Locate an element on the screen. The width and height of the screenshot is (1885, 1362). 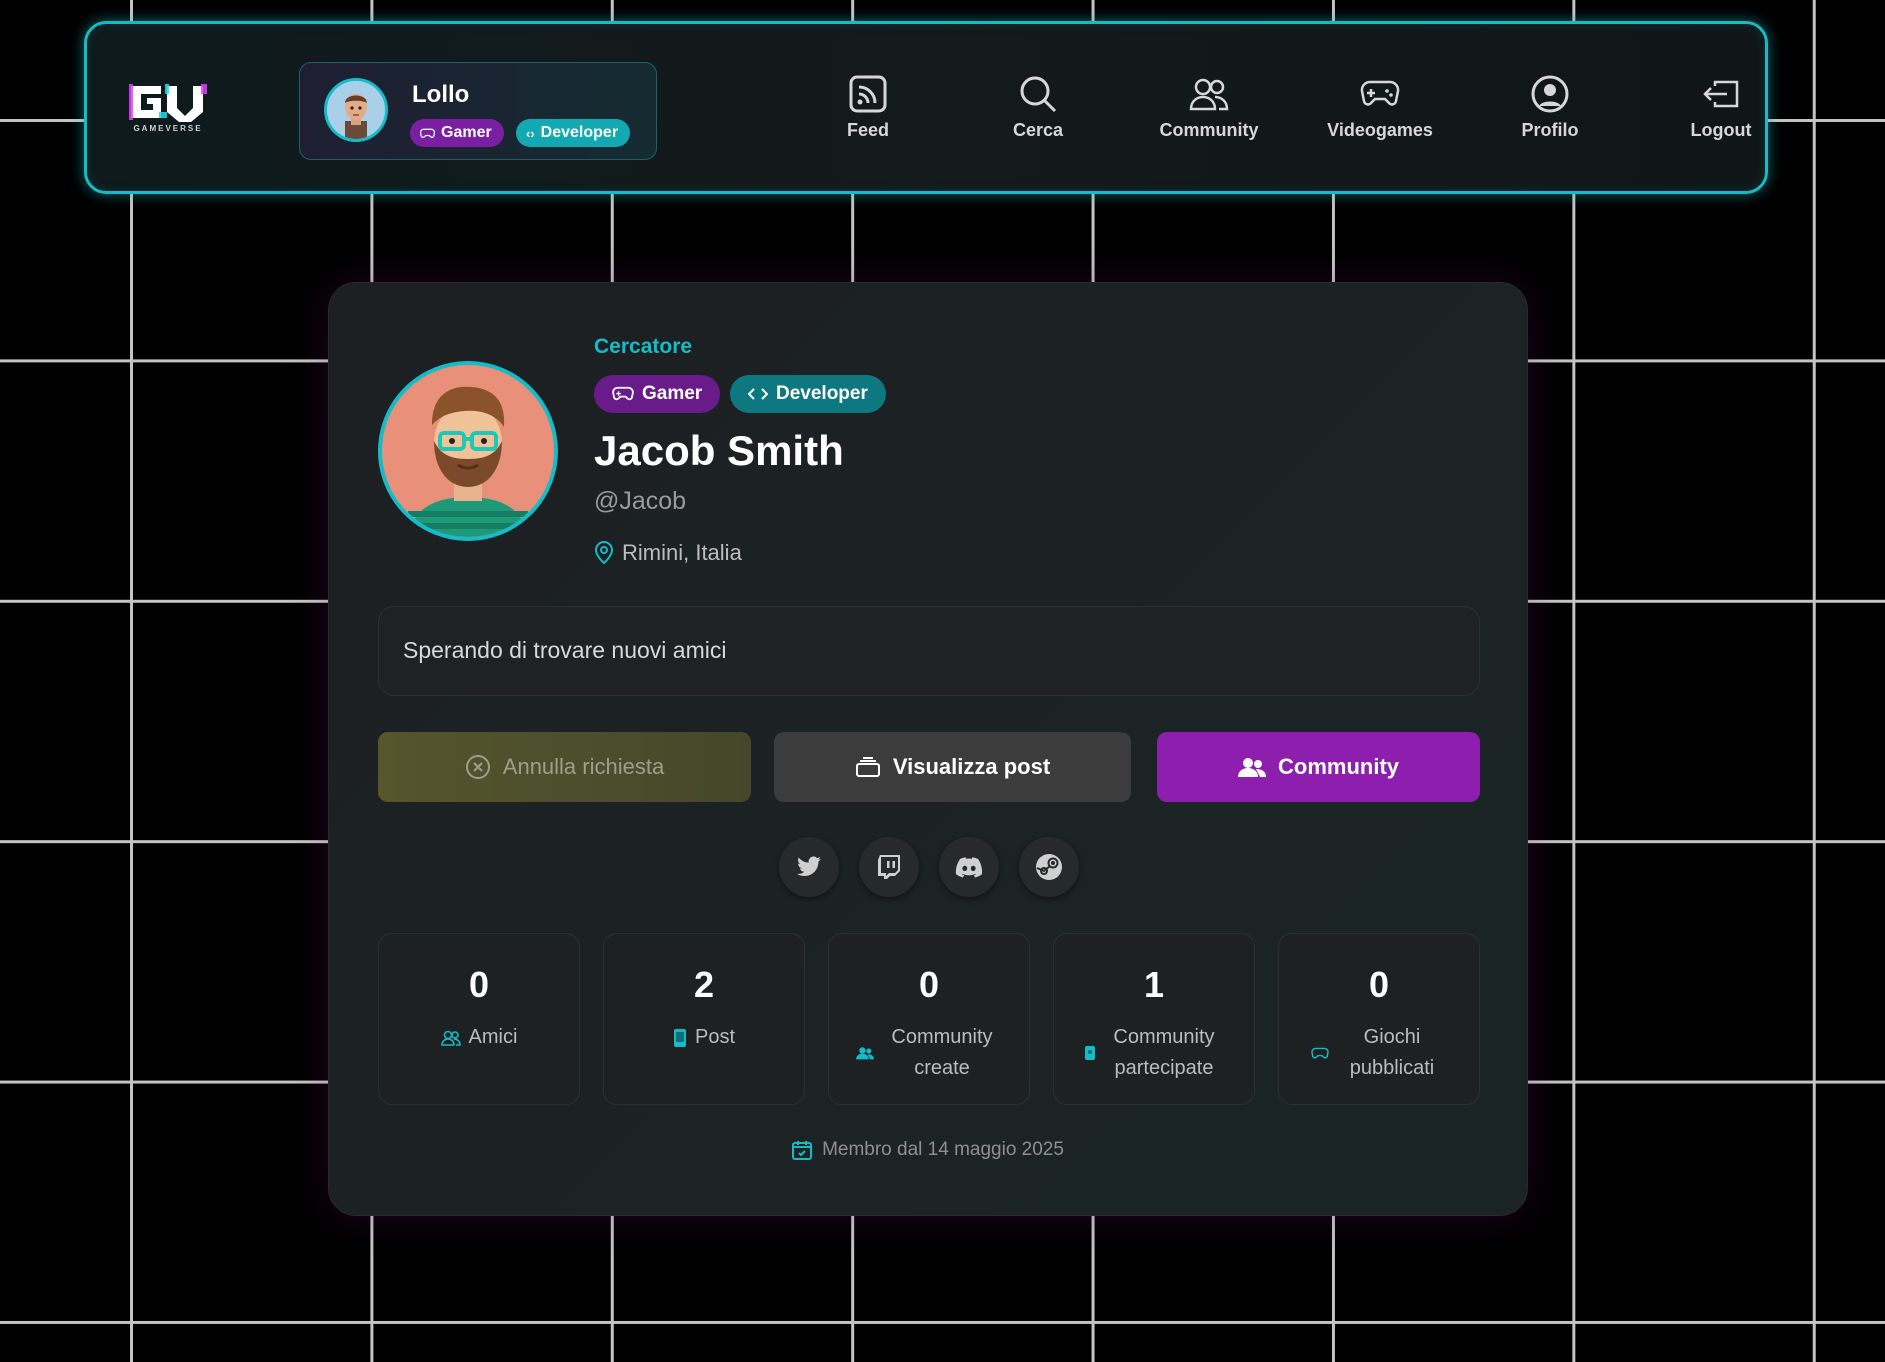
profile-role: Cercatore is located at coordinates (643, 346).